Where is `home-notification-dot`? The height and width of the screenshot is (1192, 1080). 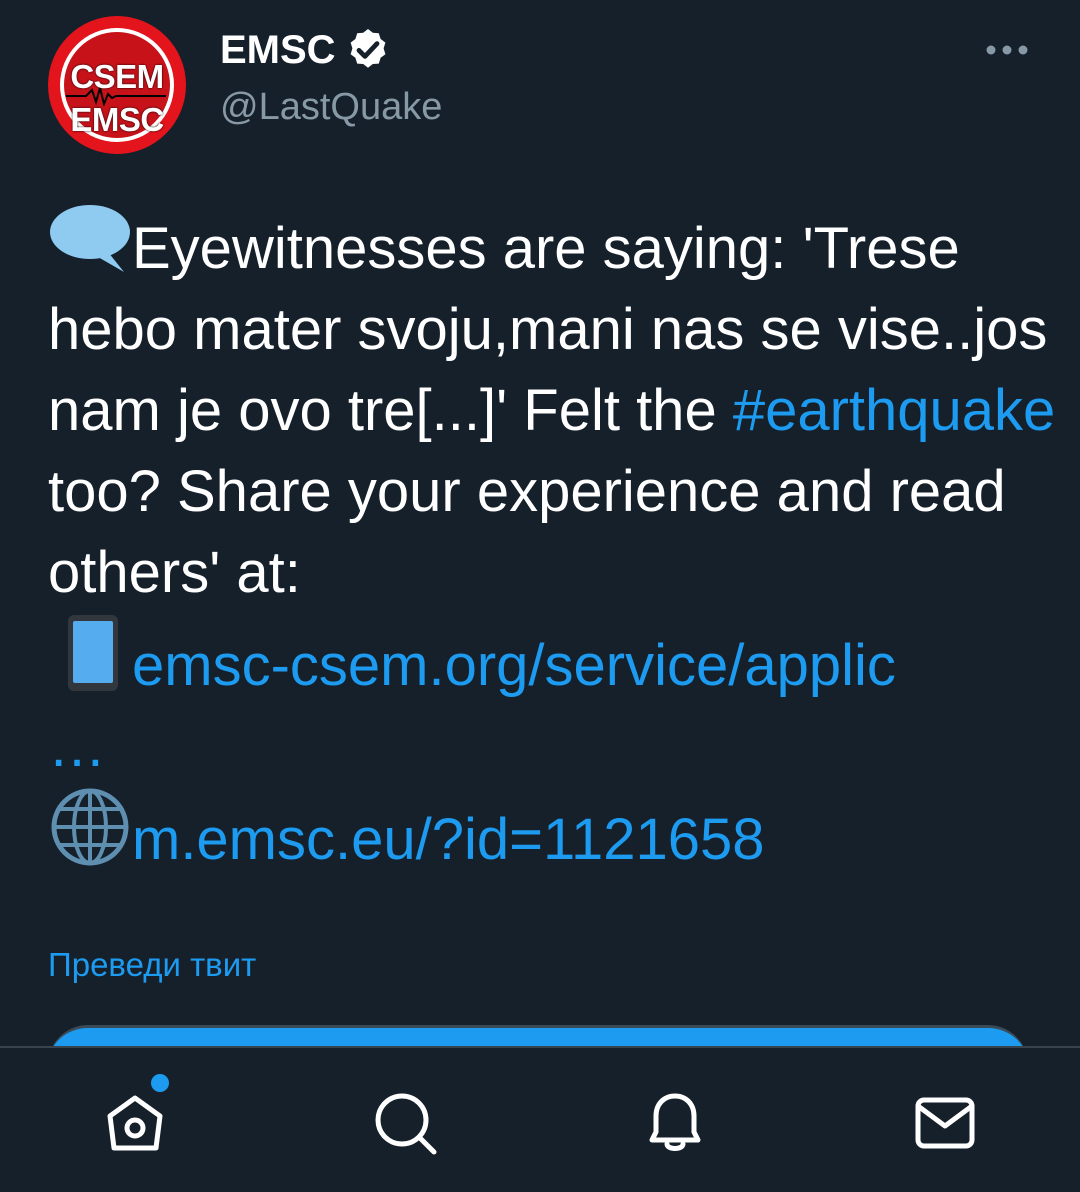 home-notification-dot is located at coordinates (160, 1083).